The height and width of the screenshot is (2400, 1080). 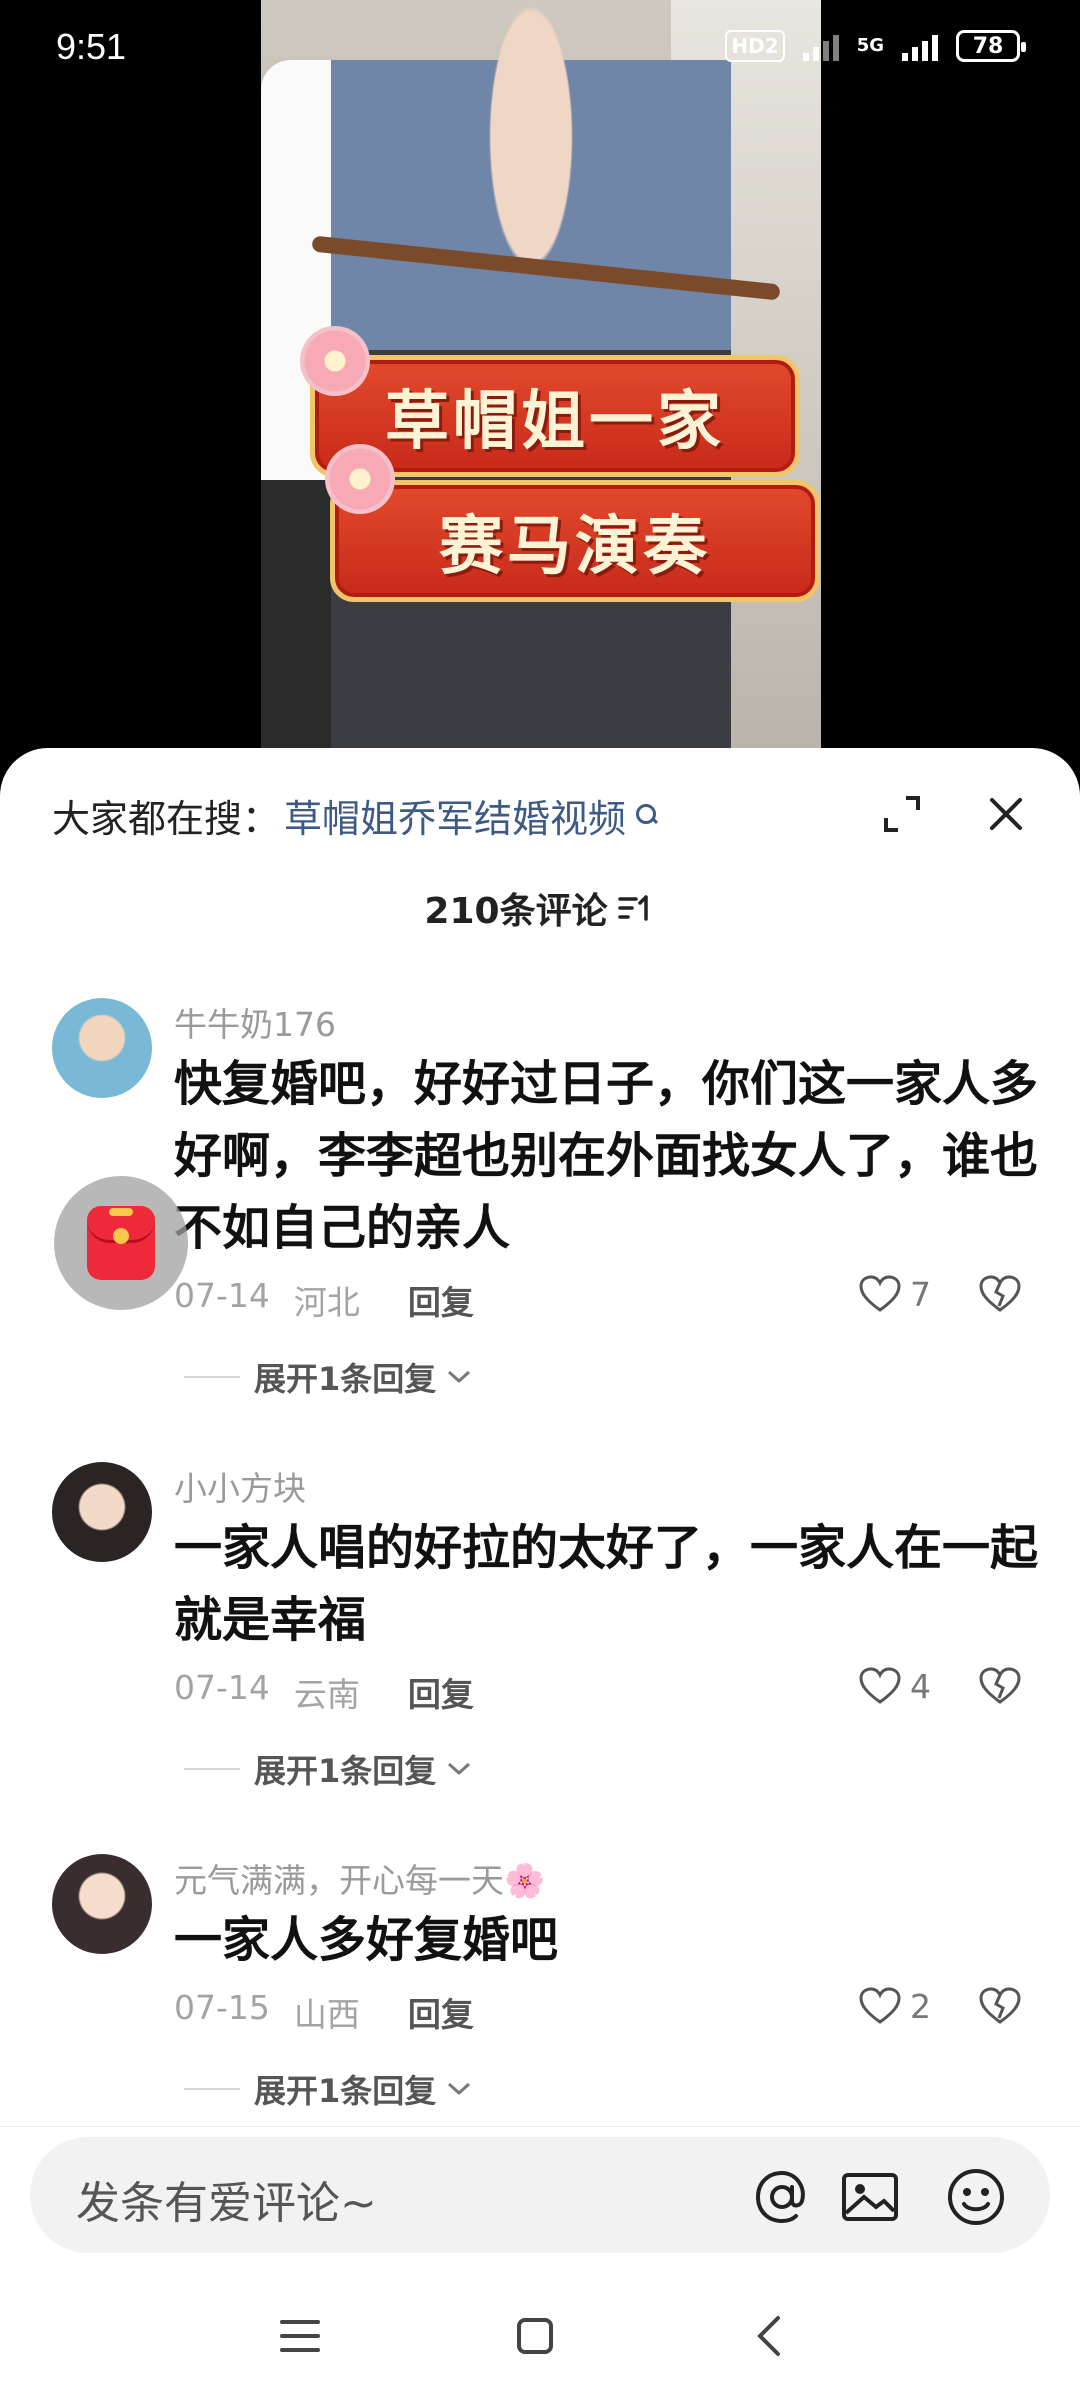 What do you see at coordinates (647, 815) in the screenshot?
I see `search-icon` at bounding box center [647, 815].